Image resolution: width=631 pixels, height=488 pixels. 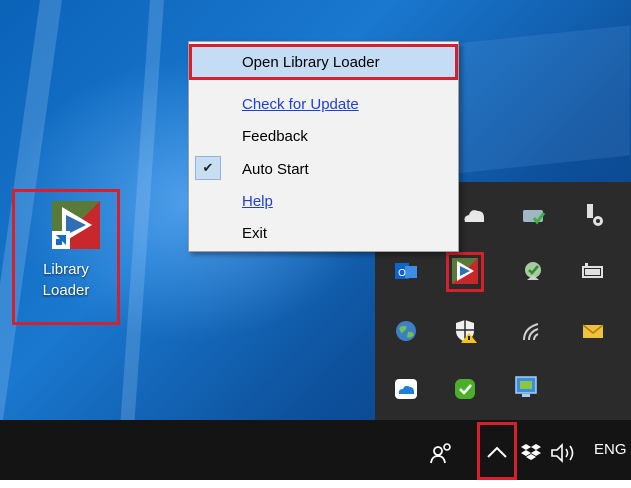 I want to click on battery-icon, so click(x=593, y=271).